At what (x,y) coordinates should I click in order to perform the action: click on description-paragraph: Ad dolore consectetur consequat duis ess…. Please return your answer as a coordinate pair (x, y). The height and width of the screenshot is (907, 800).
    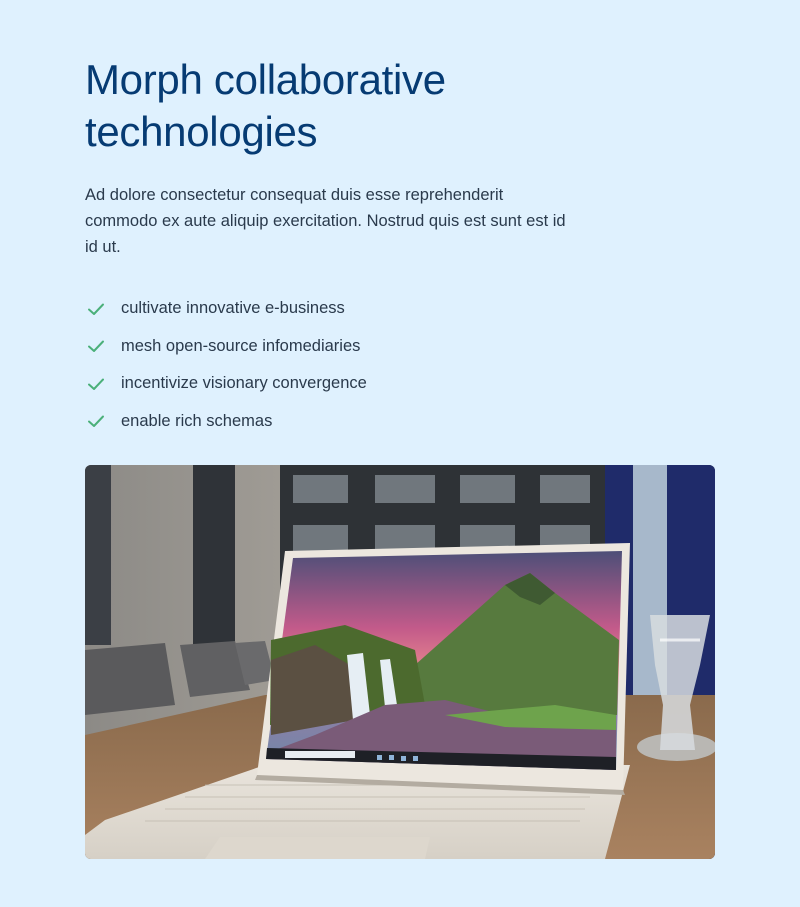
    Looking at the image, I should click on (325, 221).